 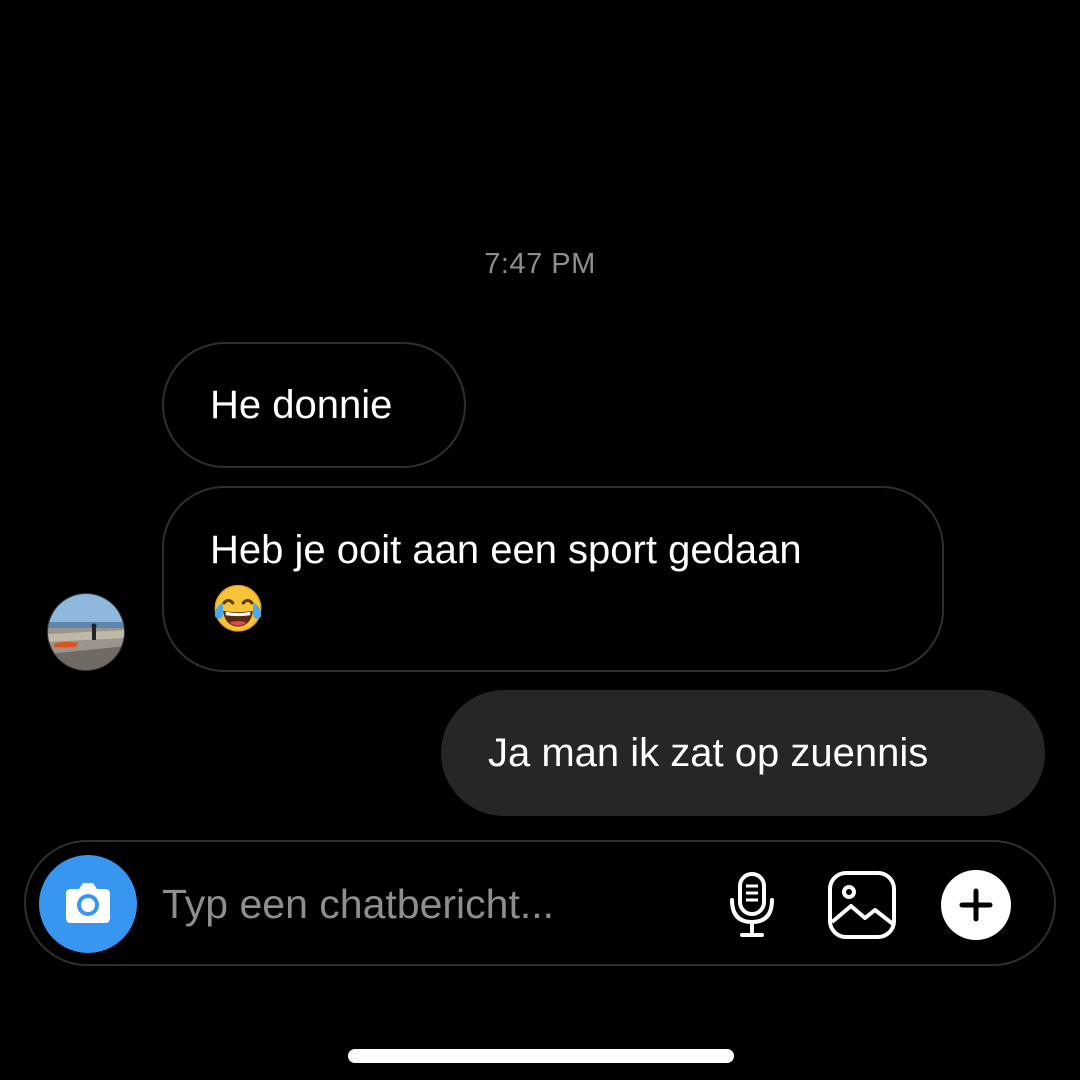 What do you see at coordinates (238, 608) in the screenshot?
I see `face-with-tears-of-joy-icon` at bounding box center [238, 608].